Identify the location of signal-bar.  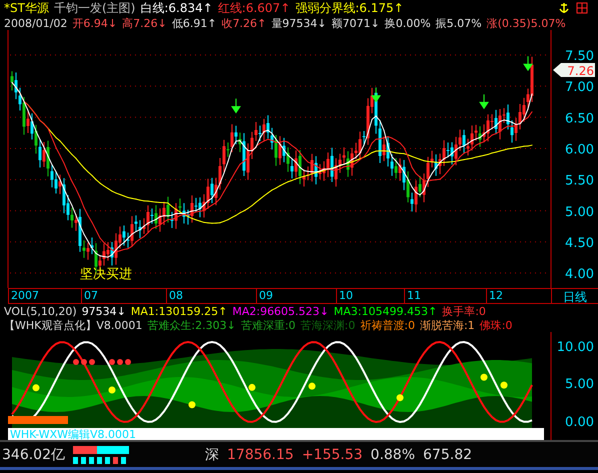
(38, 420).